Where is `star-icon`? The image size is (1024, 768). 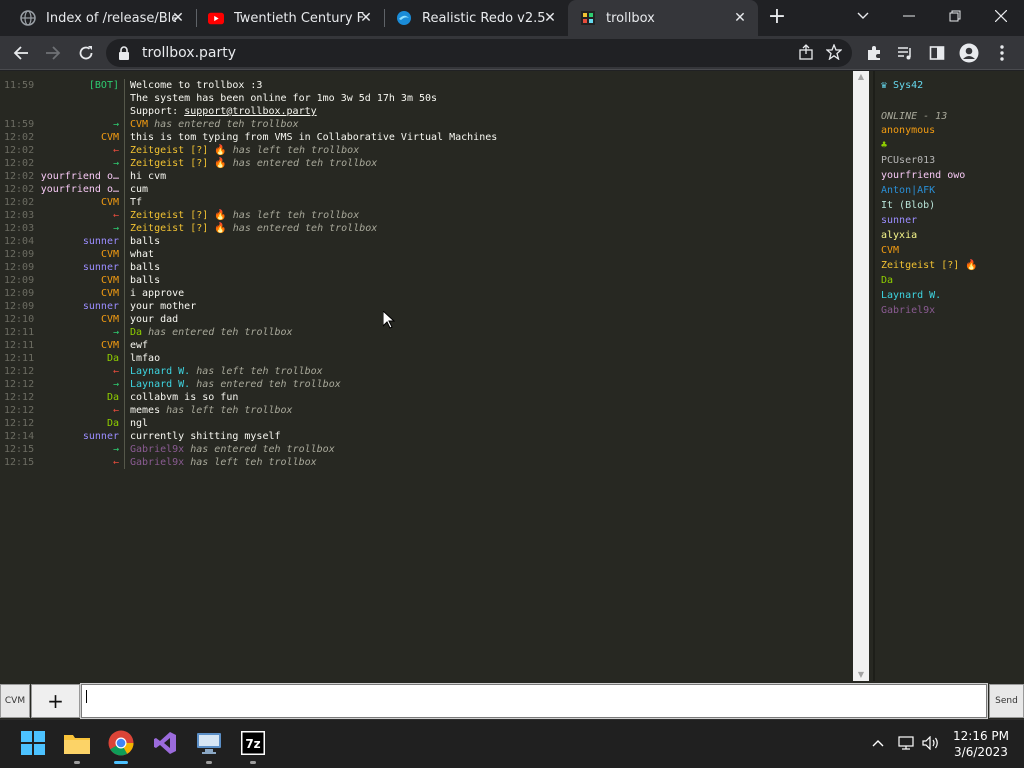
star-icon is located at coordinates (834, 53).